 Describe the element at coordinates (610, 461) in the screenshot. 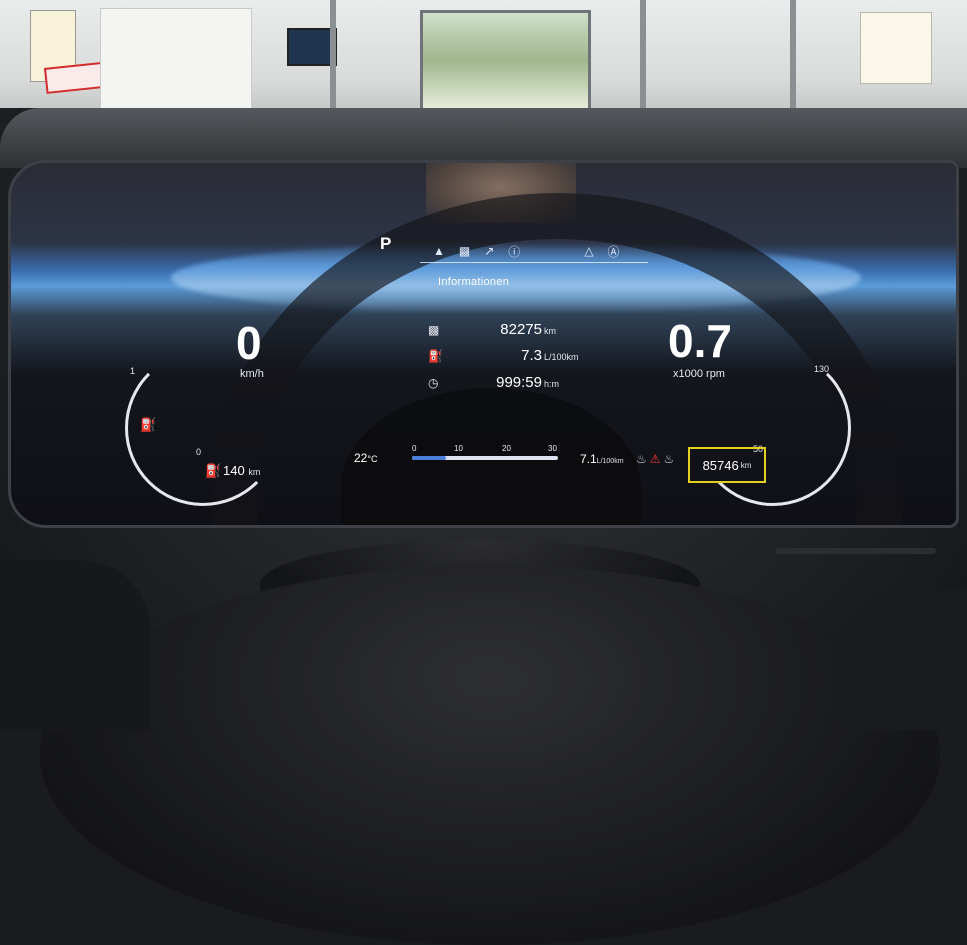

I see `current-consumption-unit: L/100km` at that location.